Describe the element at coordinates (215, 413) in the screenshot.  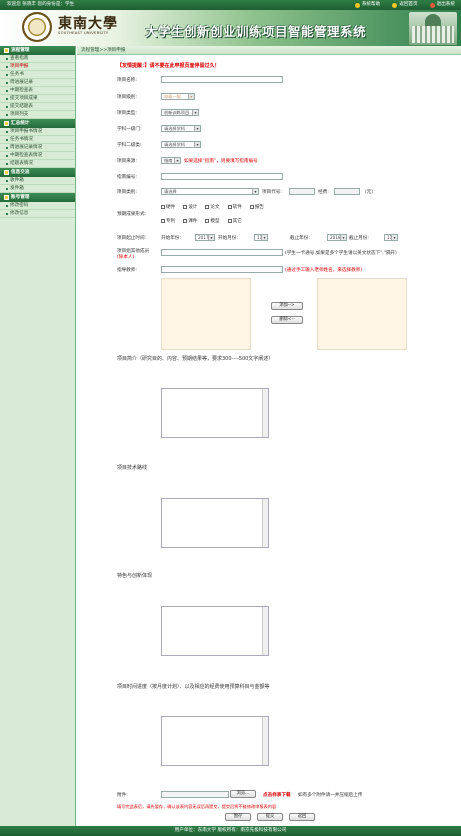
I see `intro-textarea` at that location.